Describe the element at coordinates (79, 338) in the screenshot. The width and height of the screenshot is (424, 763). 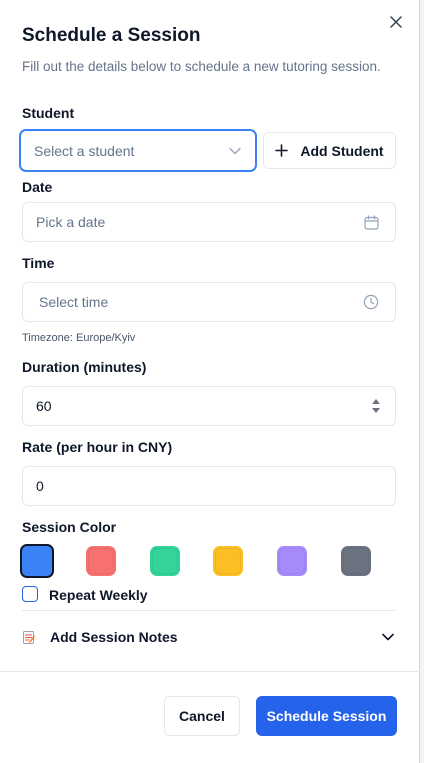
I see `timezone-note: Timezone: Europe/Kyiv` at that location.